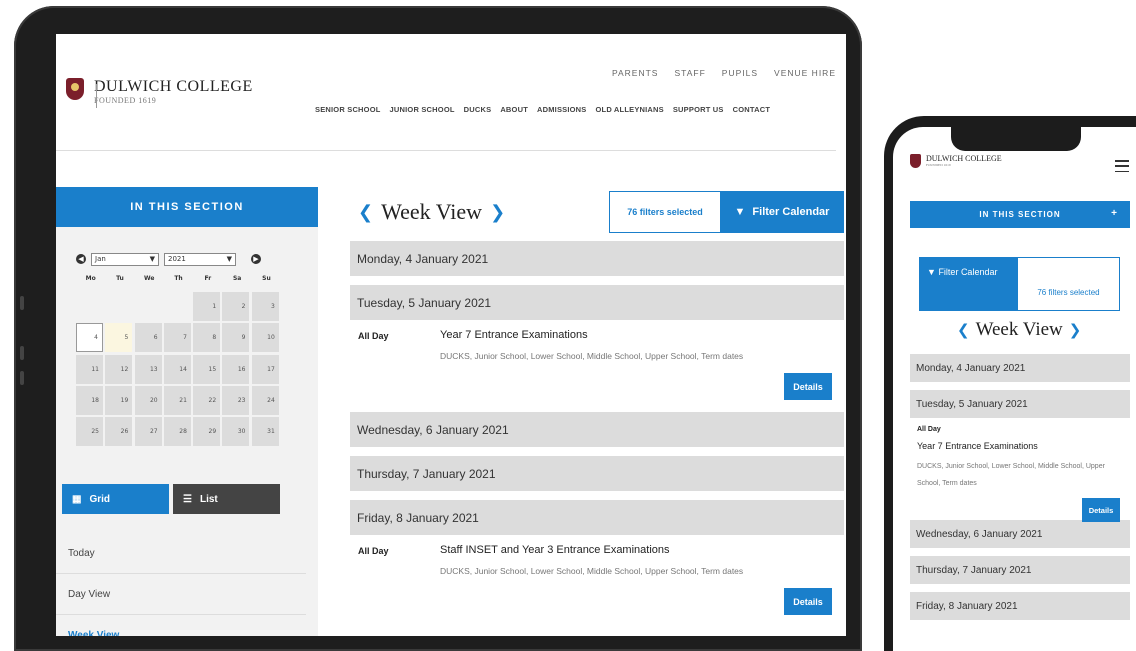 The width and height of the screenshot is (1136, 651). I want to click on sidebar-item-day-view: Day View, so click(181, 594).